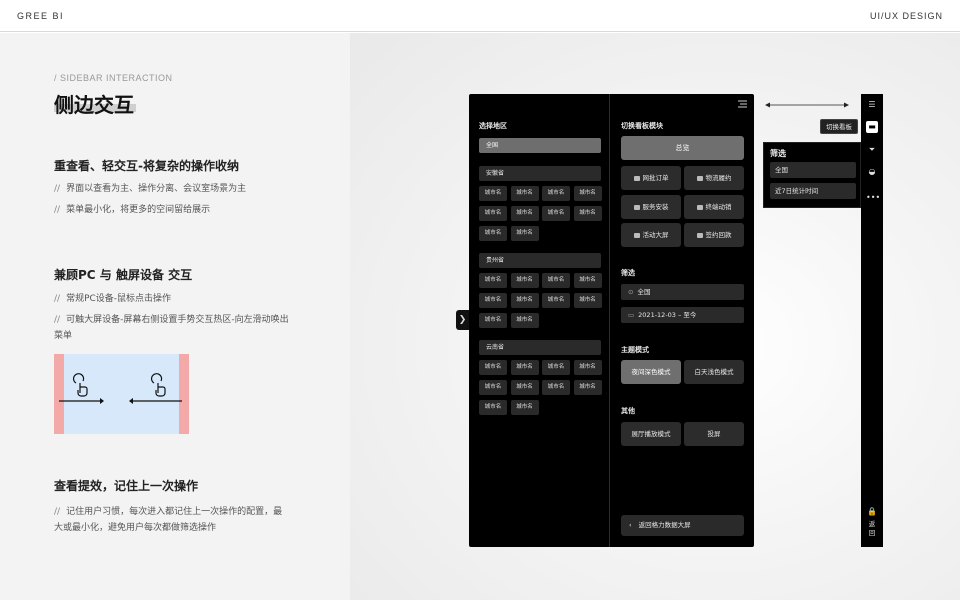 This screenshot has height=600, width=960. What do you see at coordinates (628, 273) in the screenshot?
I see `filter-label: 筛选` at bounding box center [628, 273].